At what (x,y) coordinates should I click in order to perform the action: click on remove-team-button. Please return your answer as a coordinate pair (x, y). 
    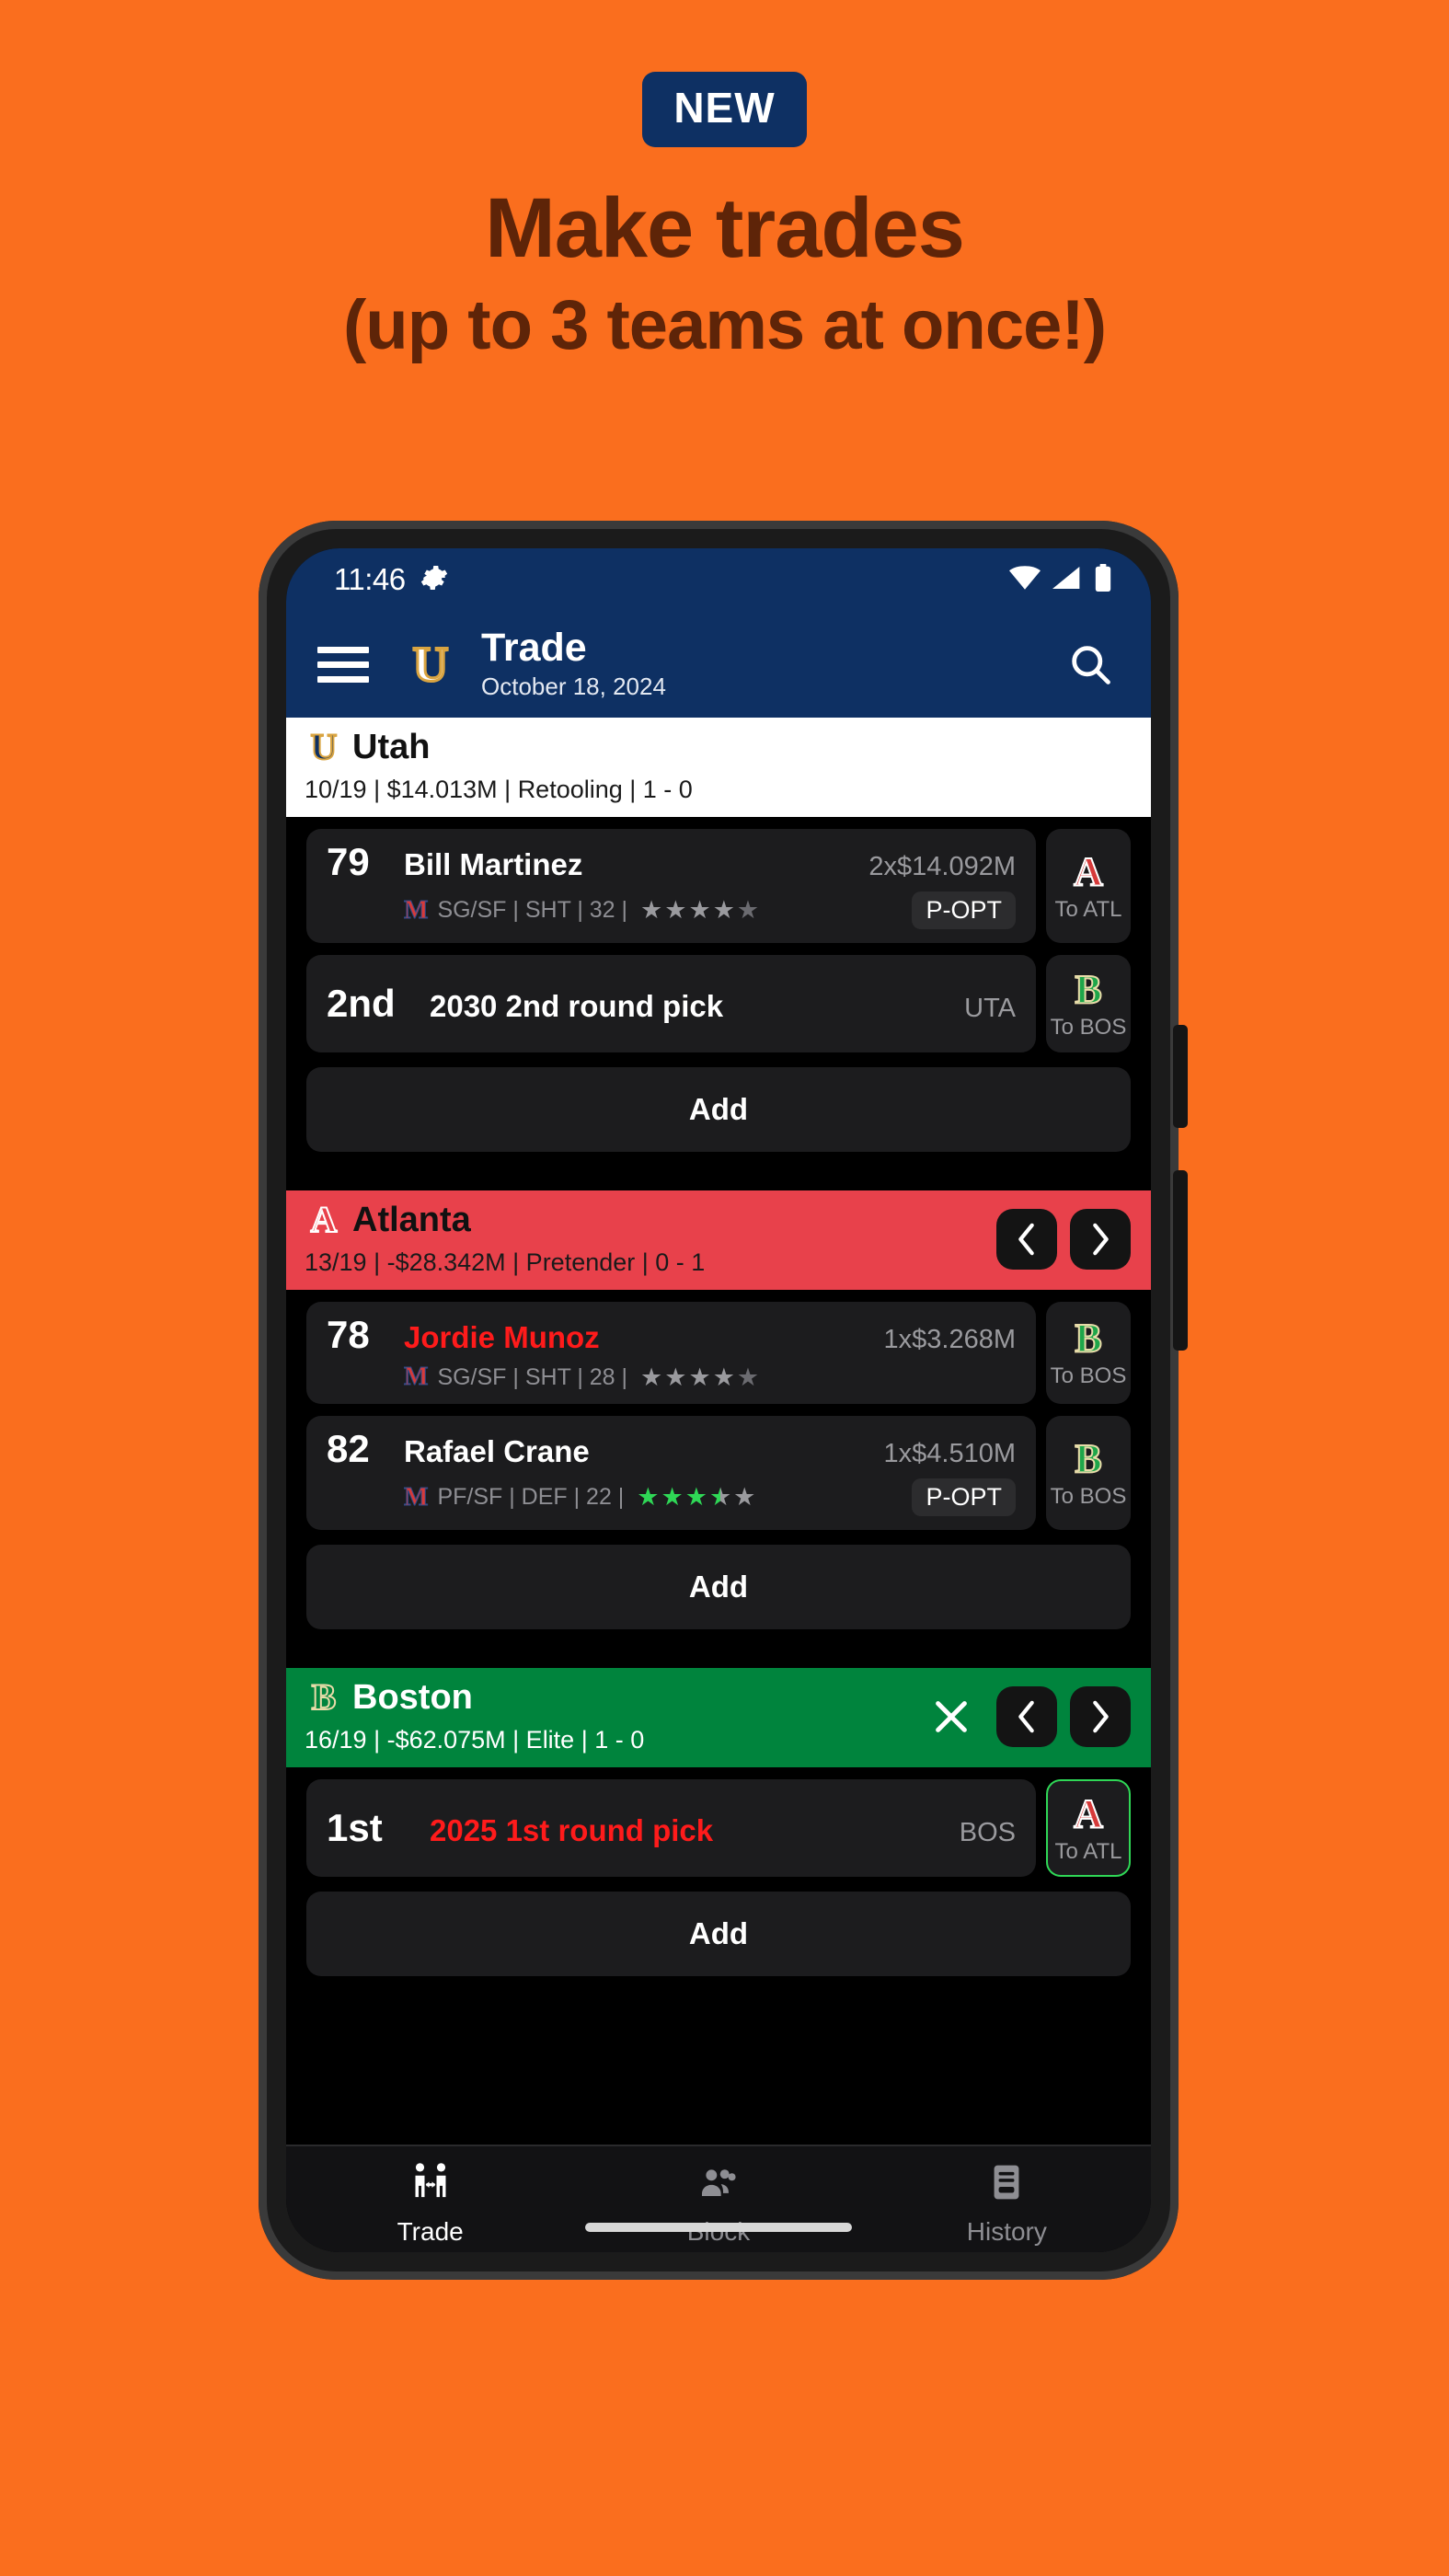
    Looking at the image, I should click on (951, 1716).